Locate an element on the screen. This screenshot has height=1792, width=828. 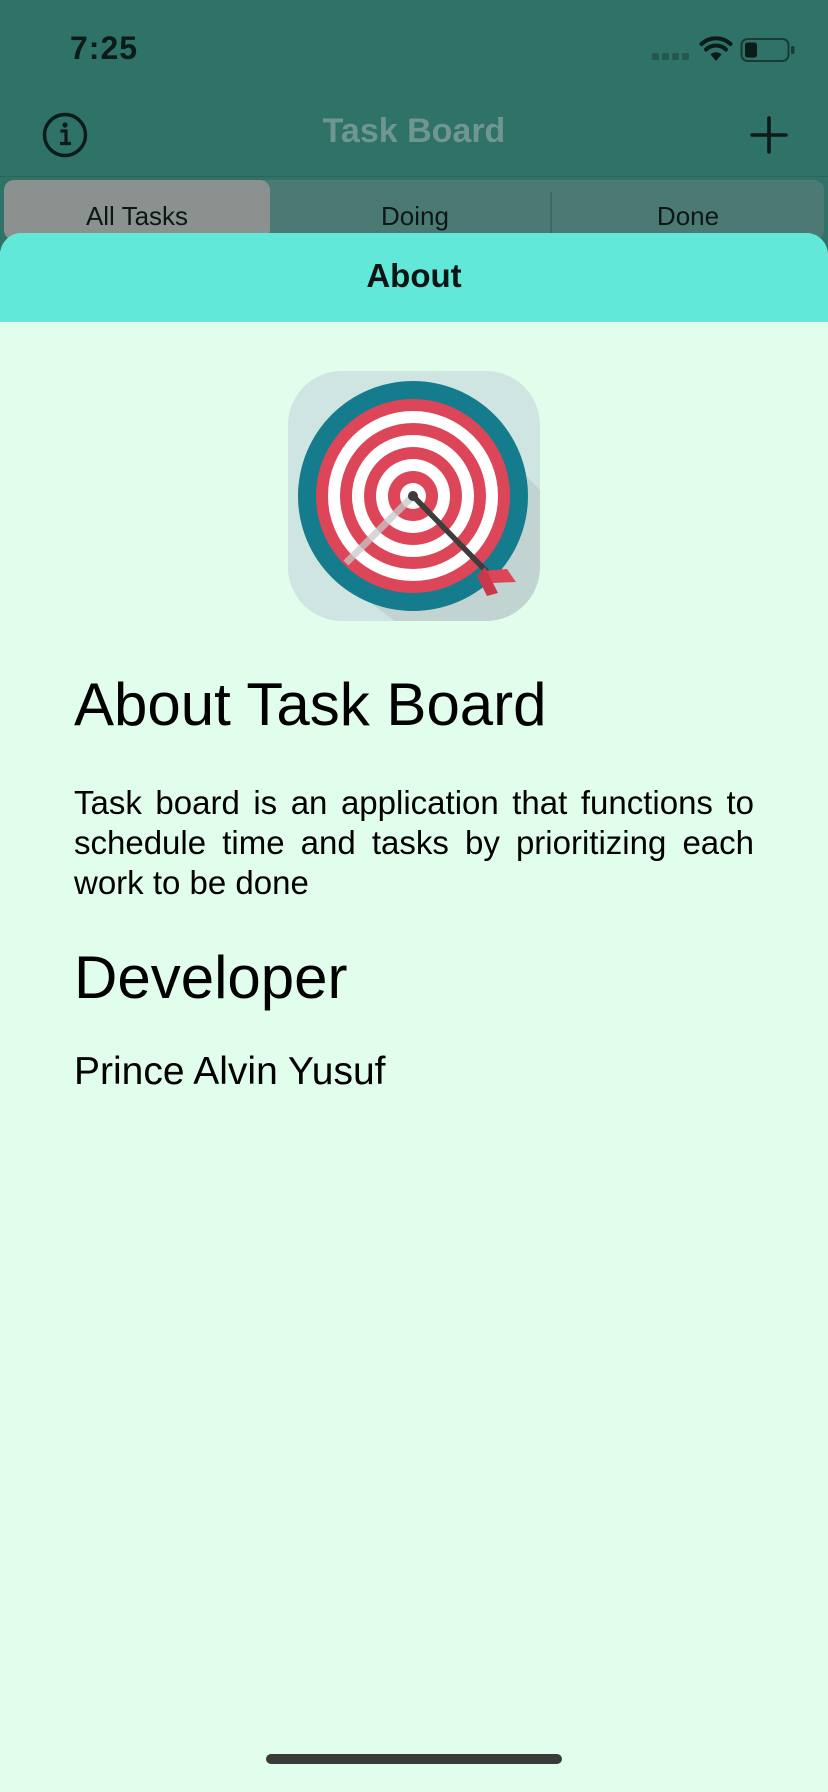
about-heading: About Task Board is located at coordinates (310, 704).